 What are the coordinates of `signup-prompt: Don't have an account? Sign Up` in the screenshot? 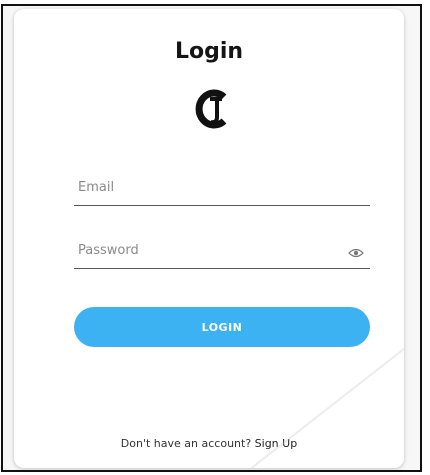 It's located at (209, 443).